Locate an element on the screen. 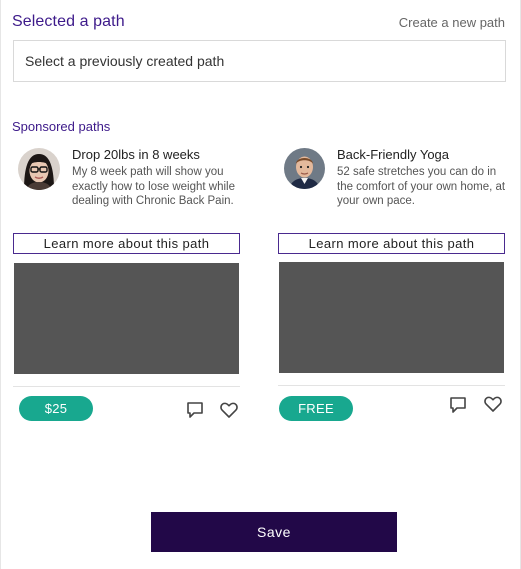 The image size is (521, 569). previous-path-select-value: Select a previously created path is located at coordinates (125, 61).